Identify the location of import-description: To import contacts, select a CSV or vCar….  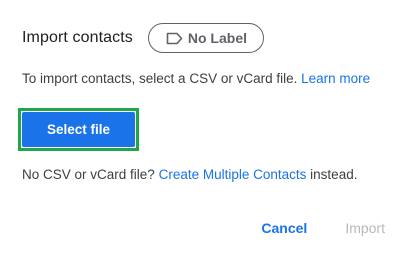
(196, 78).